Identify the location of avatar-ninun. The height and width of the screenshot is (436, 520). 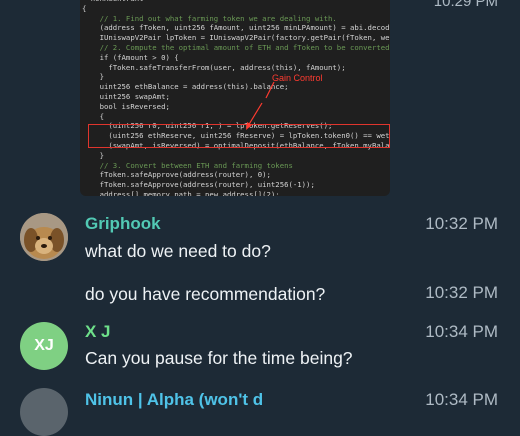
(44, 412).